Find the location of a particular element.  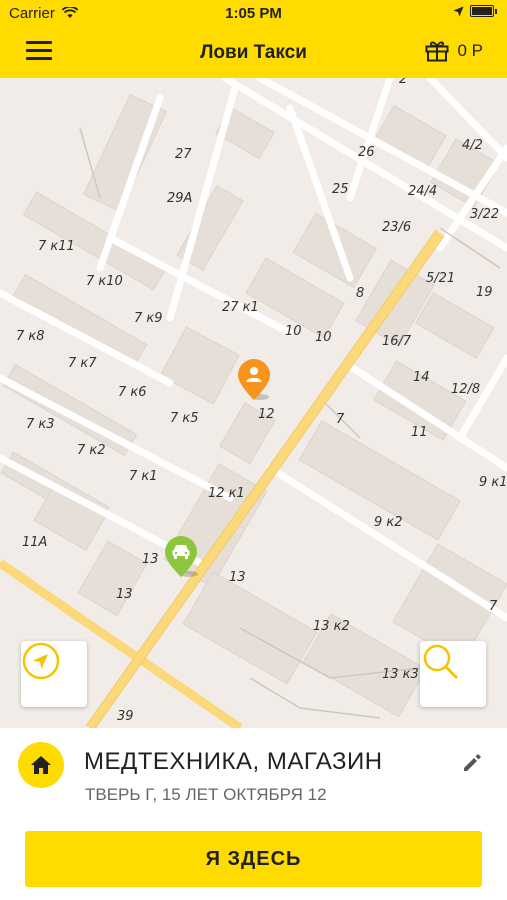

search-button is located at coordinates (453, 674).